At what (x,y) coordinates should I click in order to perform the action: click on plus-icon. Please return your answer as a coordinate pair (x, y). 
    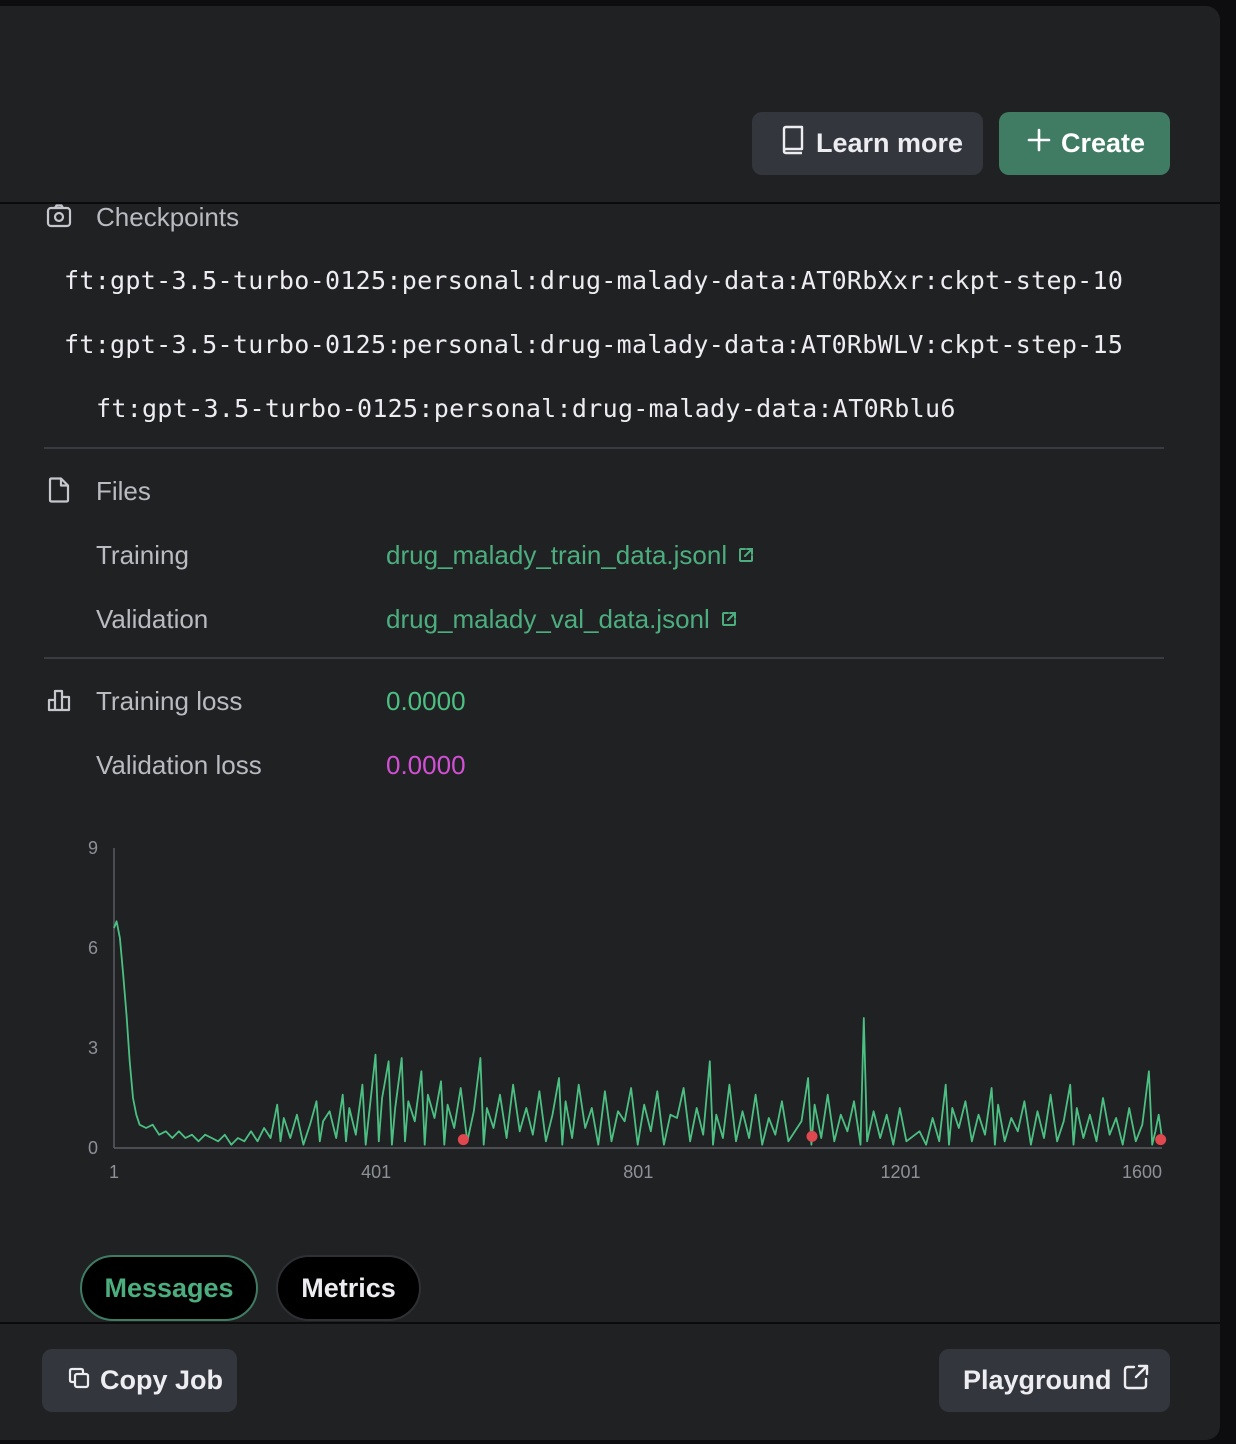
    Looking at the image, I should click on (1039, 143).